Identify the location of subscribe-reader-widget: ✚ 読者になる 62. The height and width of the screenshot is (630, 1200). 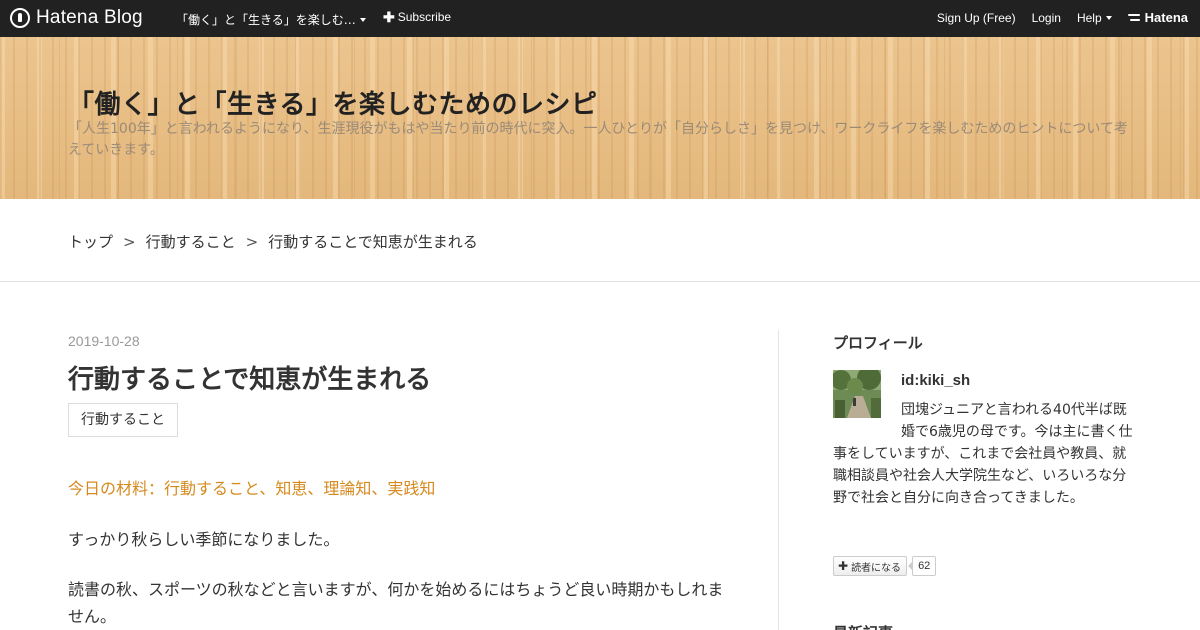
(885, 566).